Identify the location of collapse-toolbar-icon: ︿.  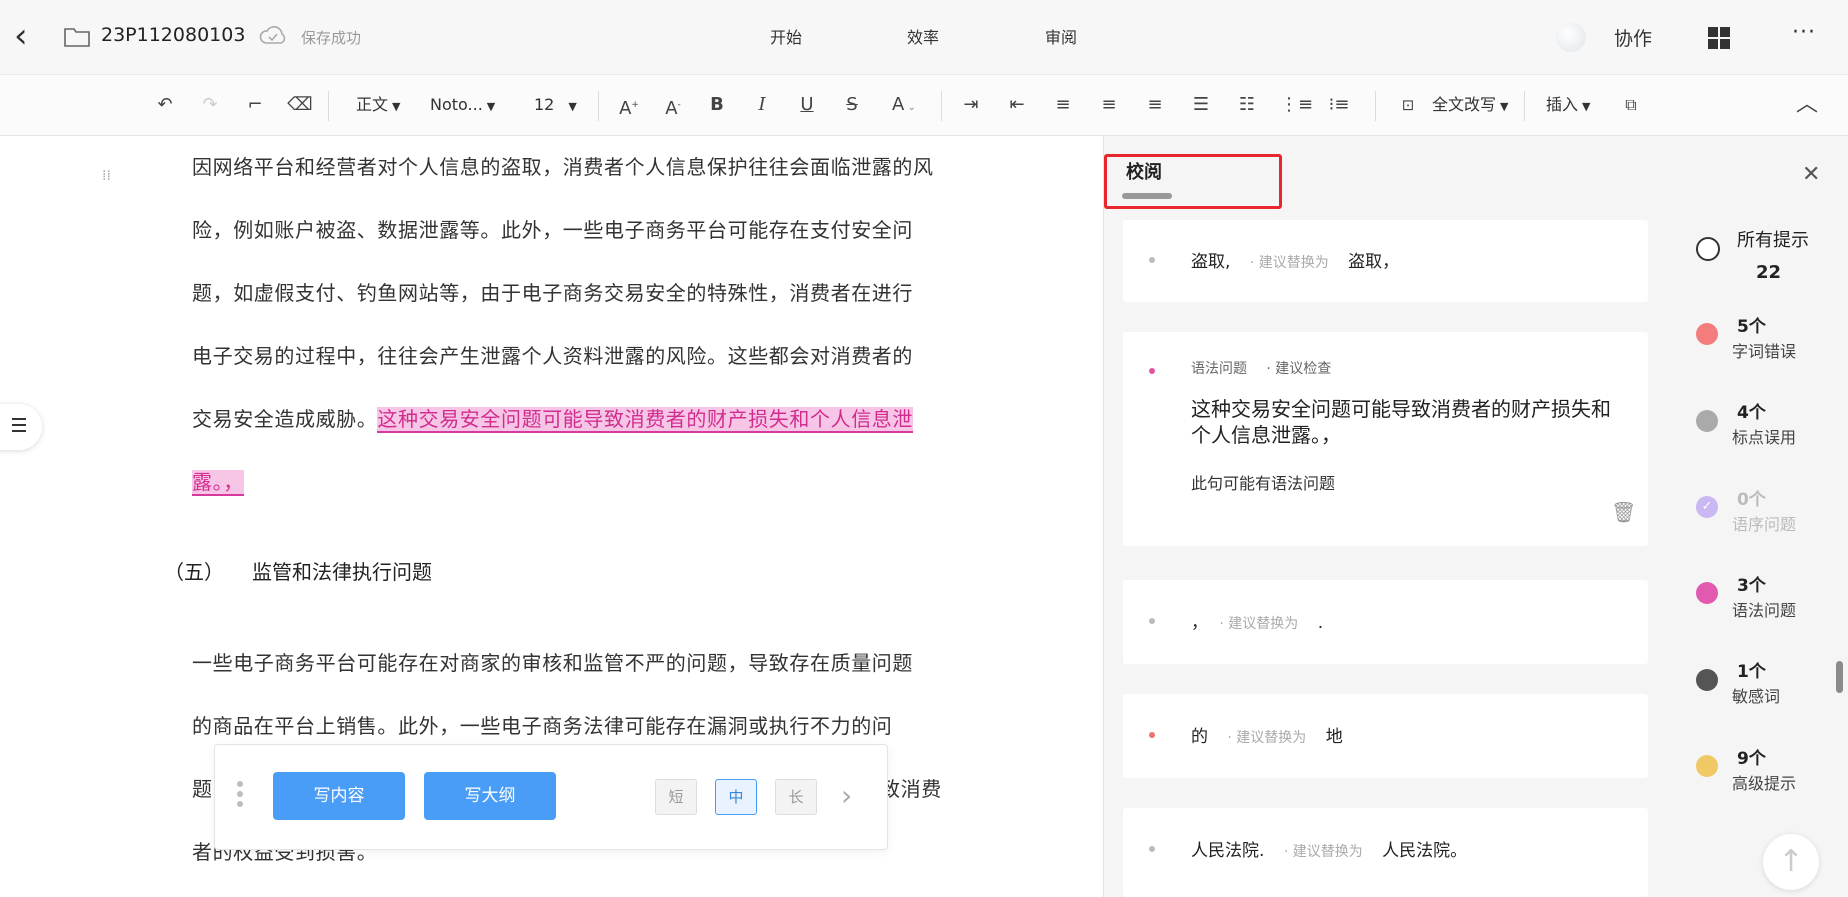
(1807, 105).